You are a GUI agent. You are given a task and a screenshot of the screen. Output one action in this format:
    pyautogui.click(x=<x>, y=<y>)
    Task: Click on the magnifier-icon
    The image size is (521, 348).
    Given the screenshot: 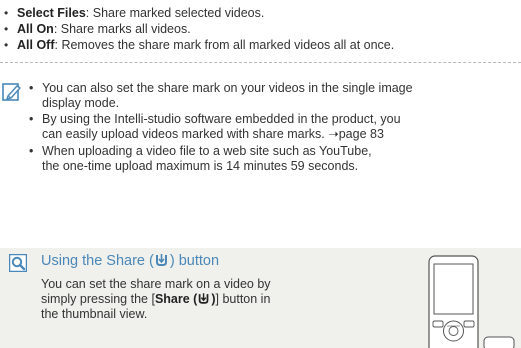 What is the action you would take?
    pyautogui.click(x=18, y=263)
    